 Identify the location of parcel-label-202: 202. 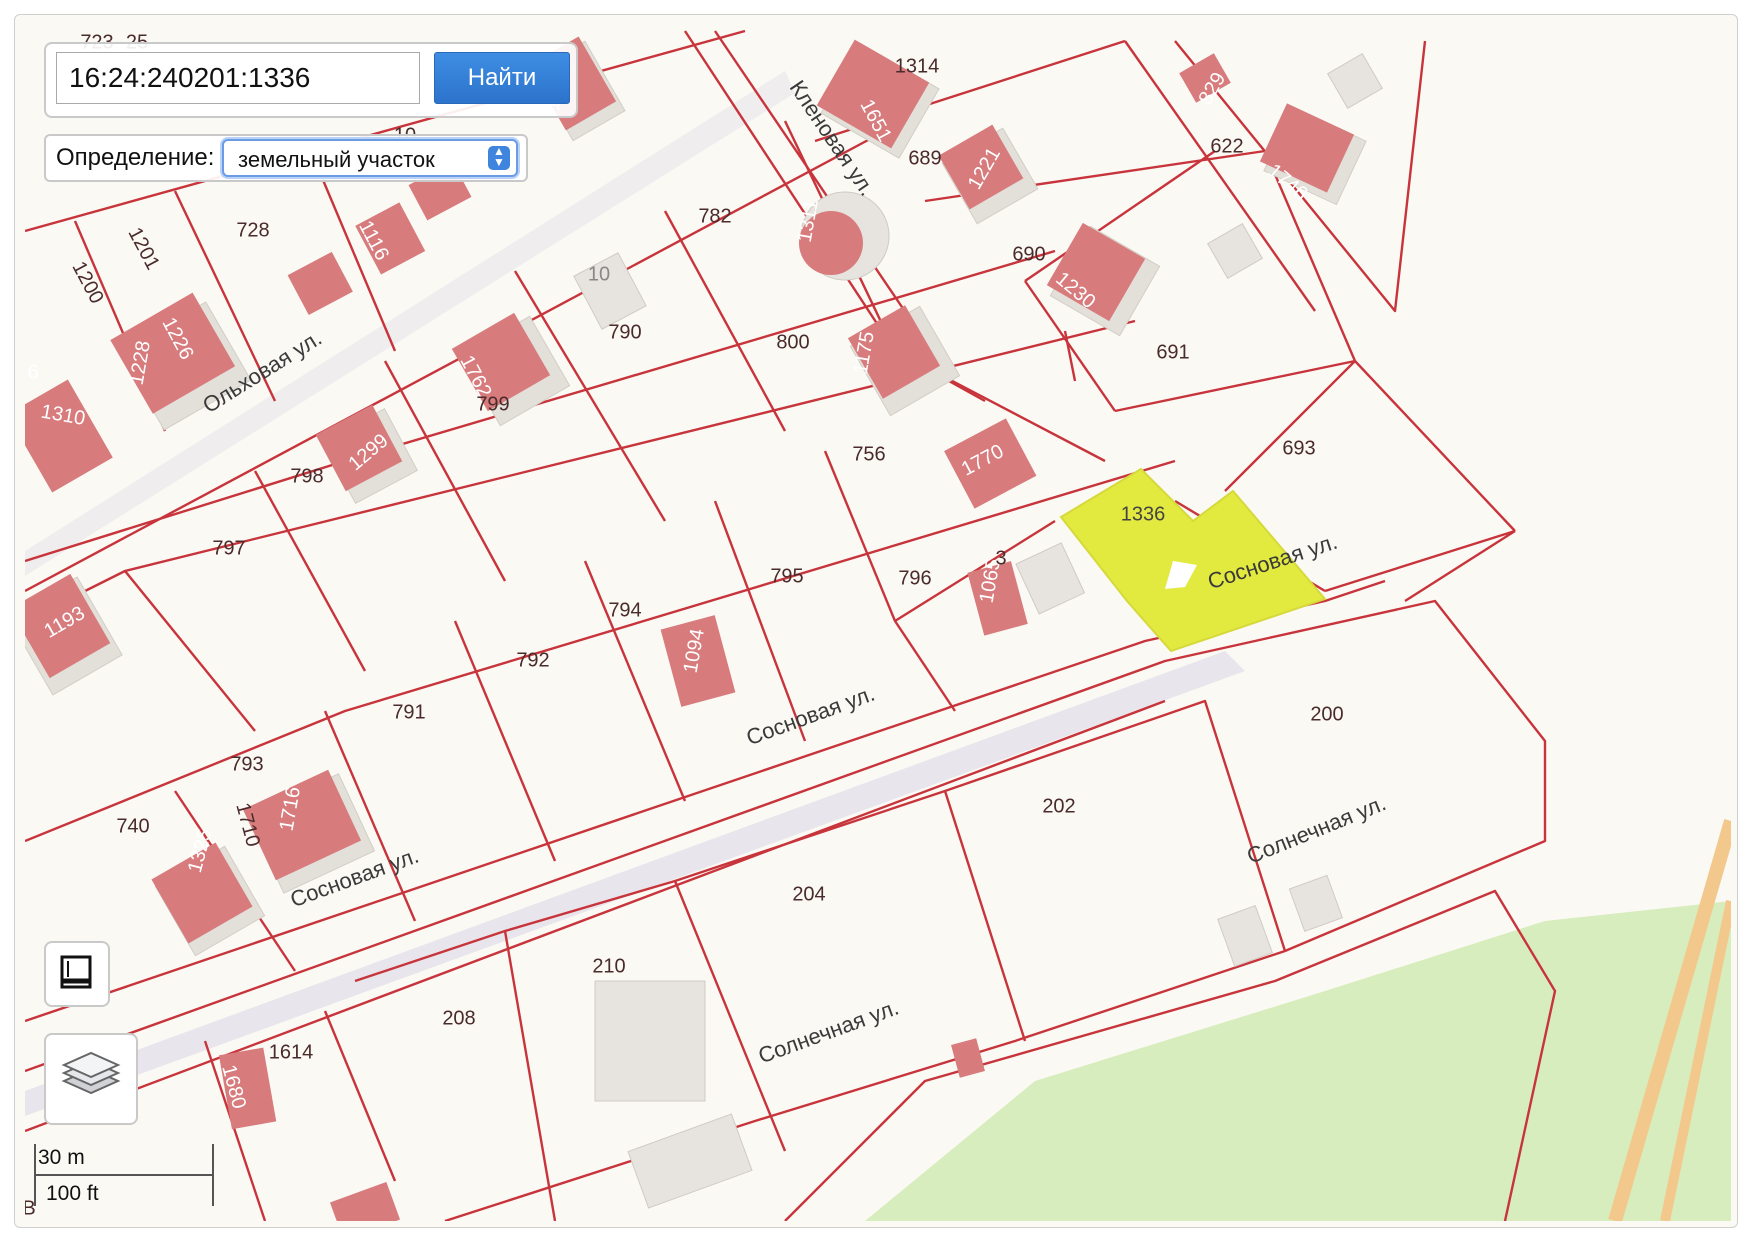
(1058, 806).